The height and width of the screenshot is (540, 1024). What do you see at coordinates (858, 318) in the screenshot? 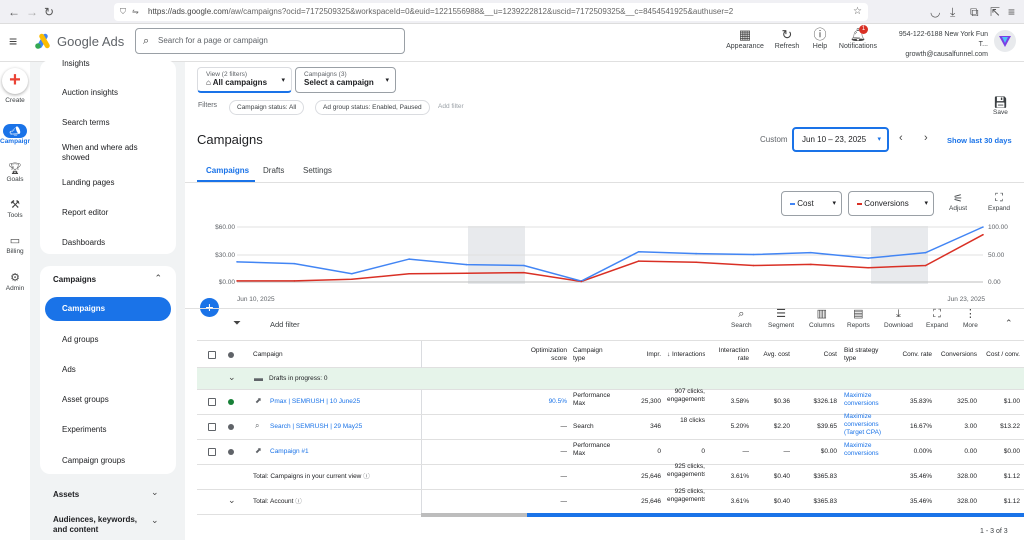
I see `reports-tool-button: ▤ Reports` at bounding box center [858, 318].